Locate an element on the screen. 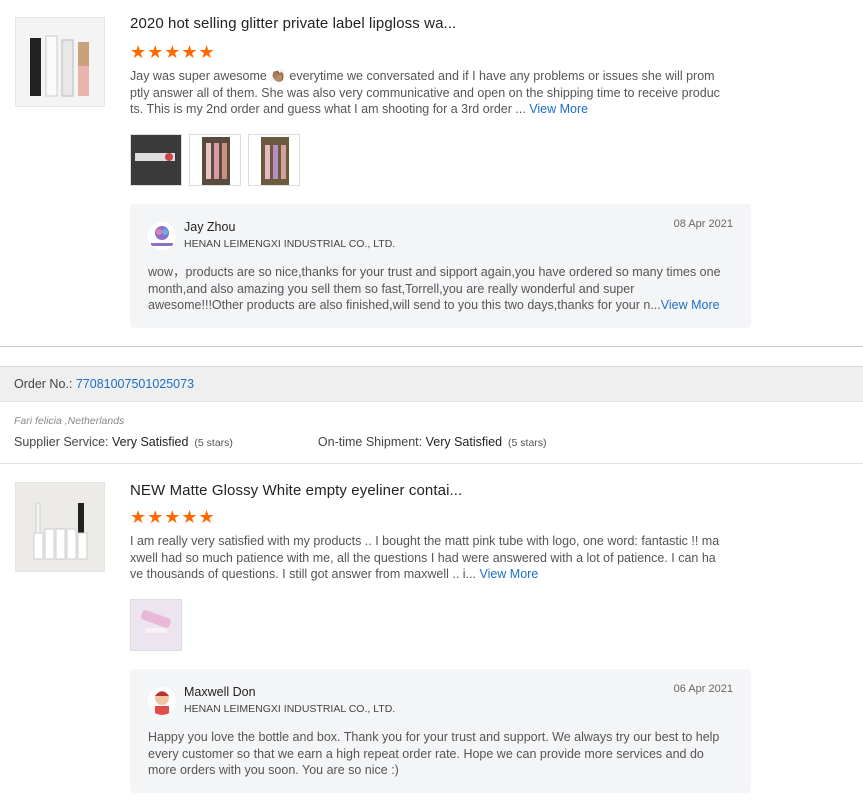  order-header: Order No.: 77081007501025073 is located at coordinates (431, 384).